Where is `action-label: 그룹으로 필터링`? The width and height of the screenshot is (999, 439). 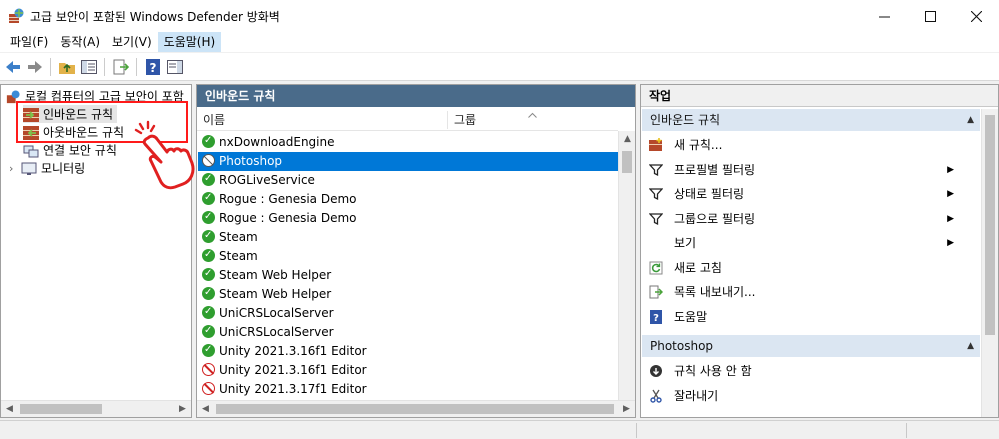
action-label: 그룹으로 필터링 is located at coordinates (715, 218).